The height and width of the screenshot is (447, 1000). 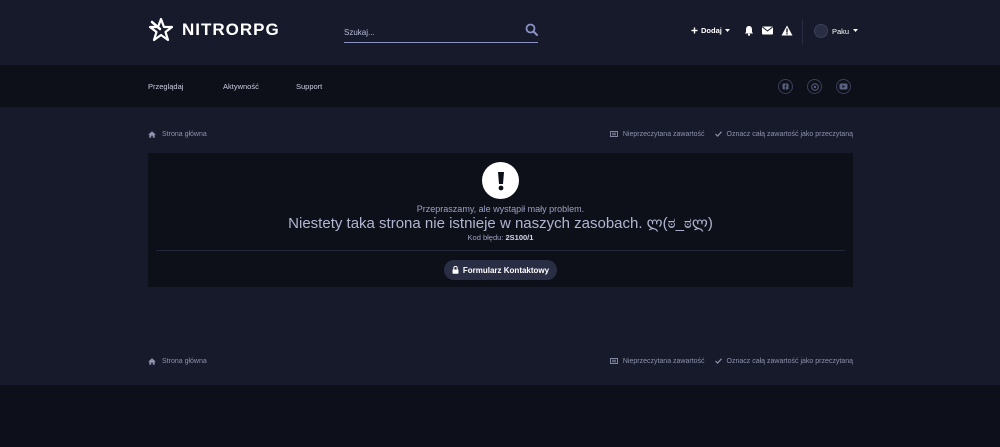 I want to click on add-button: Dodaj, so click(x=710, y=30).